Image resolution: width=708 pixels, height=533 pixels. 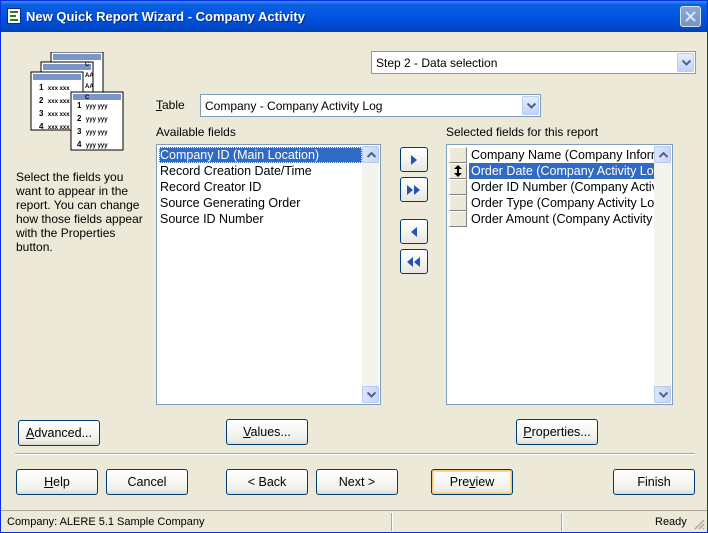 What do you see at coordinates (92, 118) in the screenshot?
I see `logo-row: 2 yyy yyy` at bounding box center [92, 118].